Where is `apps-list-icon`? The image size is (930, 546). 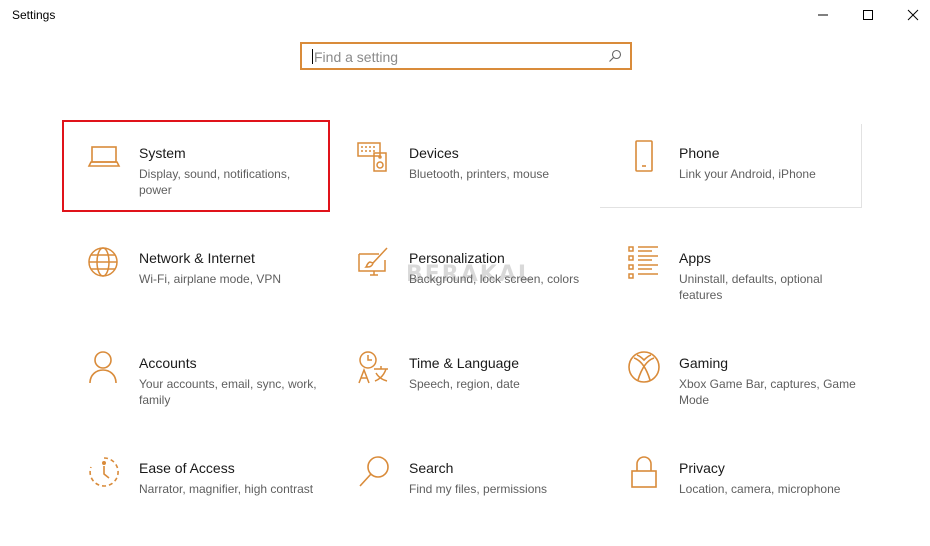
apps-list-icon is located at coordinates (643, 262).